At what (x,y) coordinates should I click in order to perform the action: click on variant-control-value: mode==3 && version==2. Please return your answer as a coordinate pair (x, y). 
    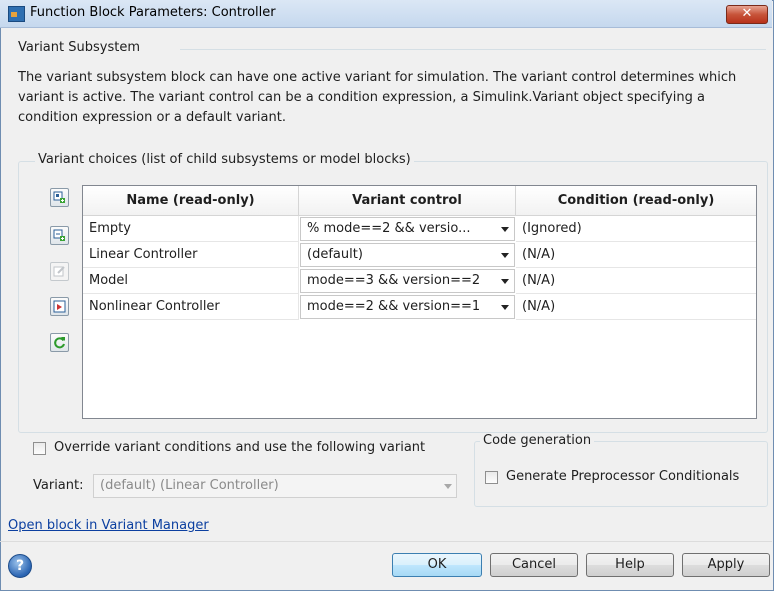
    Looking at the image, I should click on (394, 280).